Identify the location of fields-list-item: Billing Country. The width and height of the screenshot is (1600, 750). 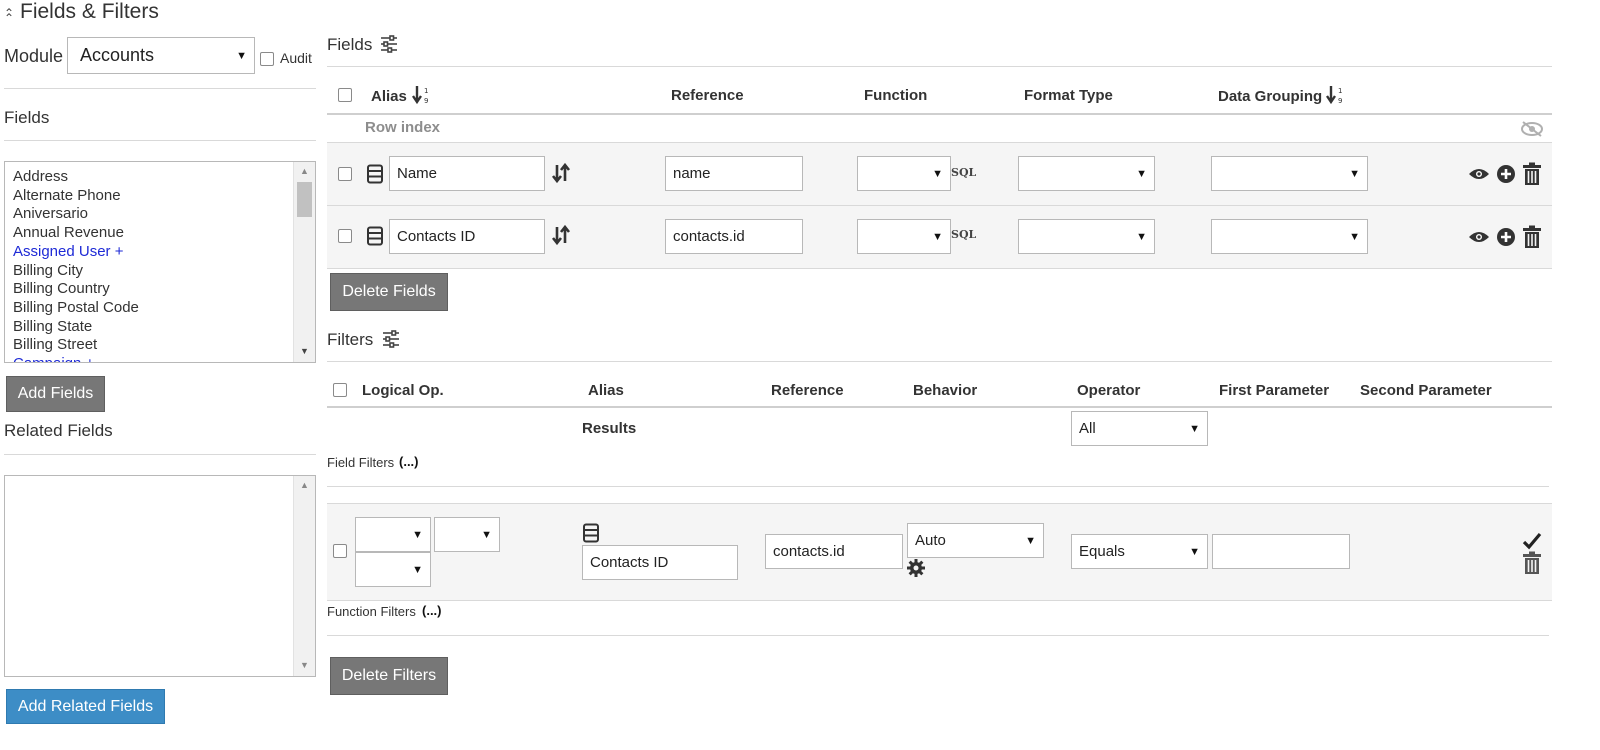
(61, 288).